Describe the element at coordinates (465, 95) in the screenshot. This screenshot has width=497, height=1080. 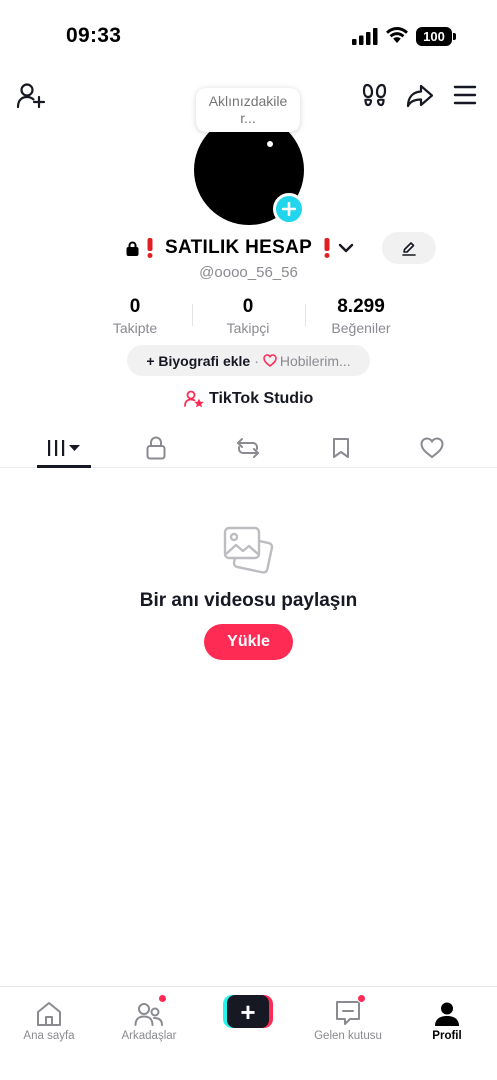
I see `menu-icon` at that location.